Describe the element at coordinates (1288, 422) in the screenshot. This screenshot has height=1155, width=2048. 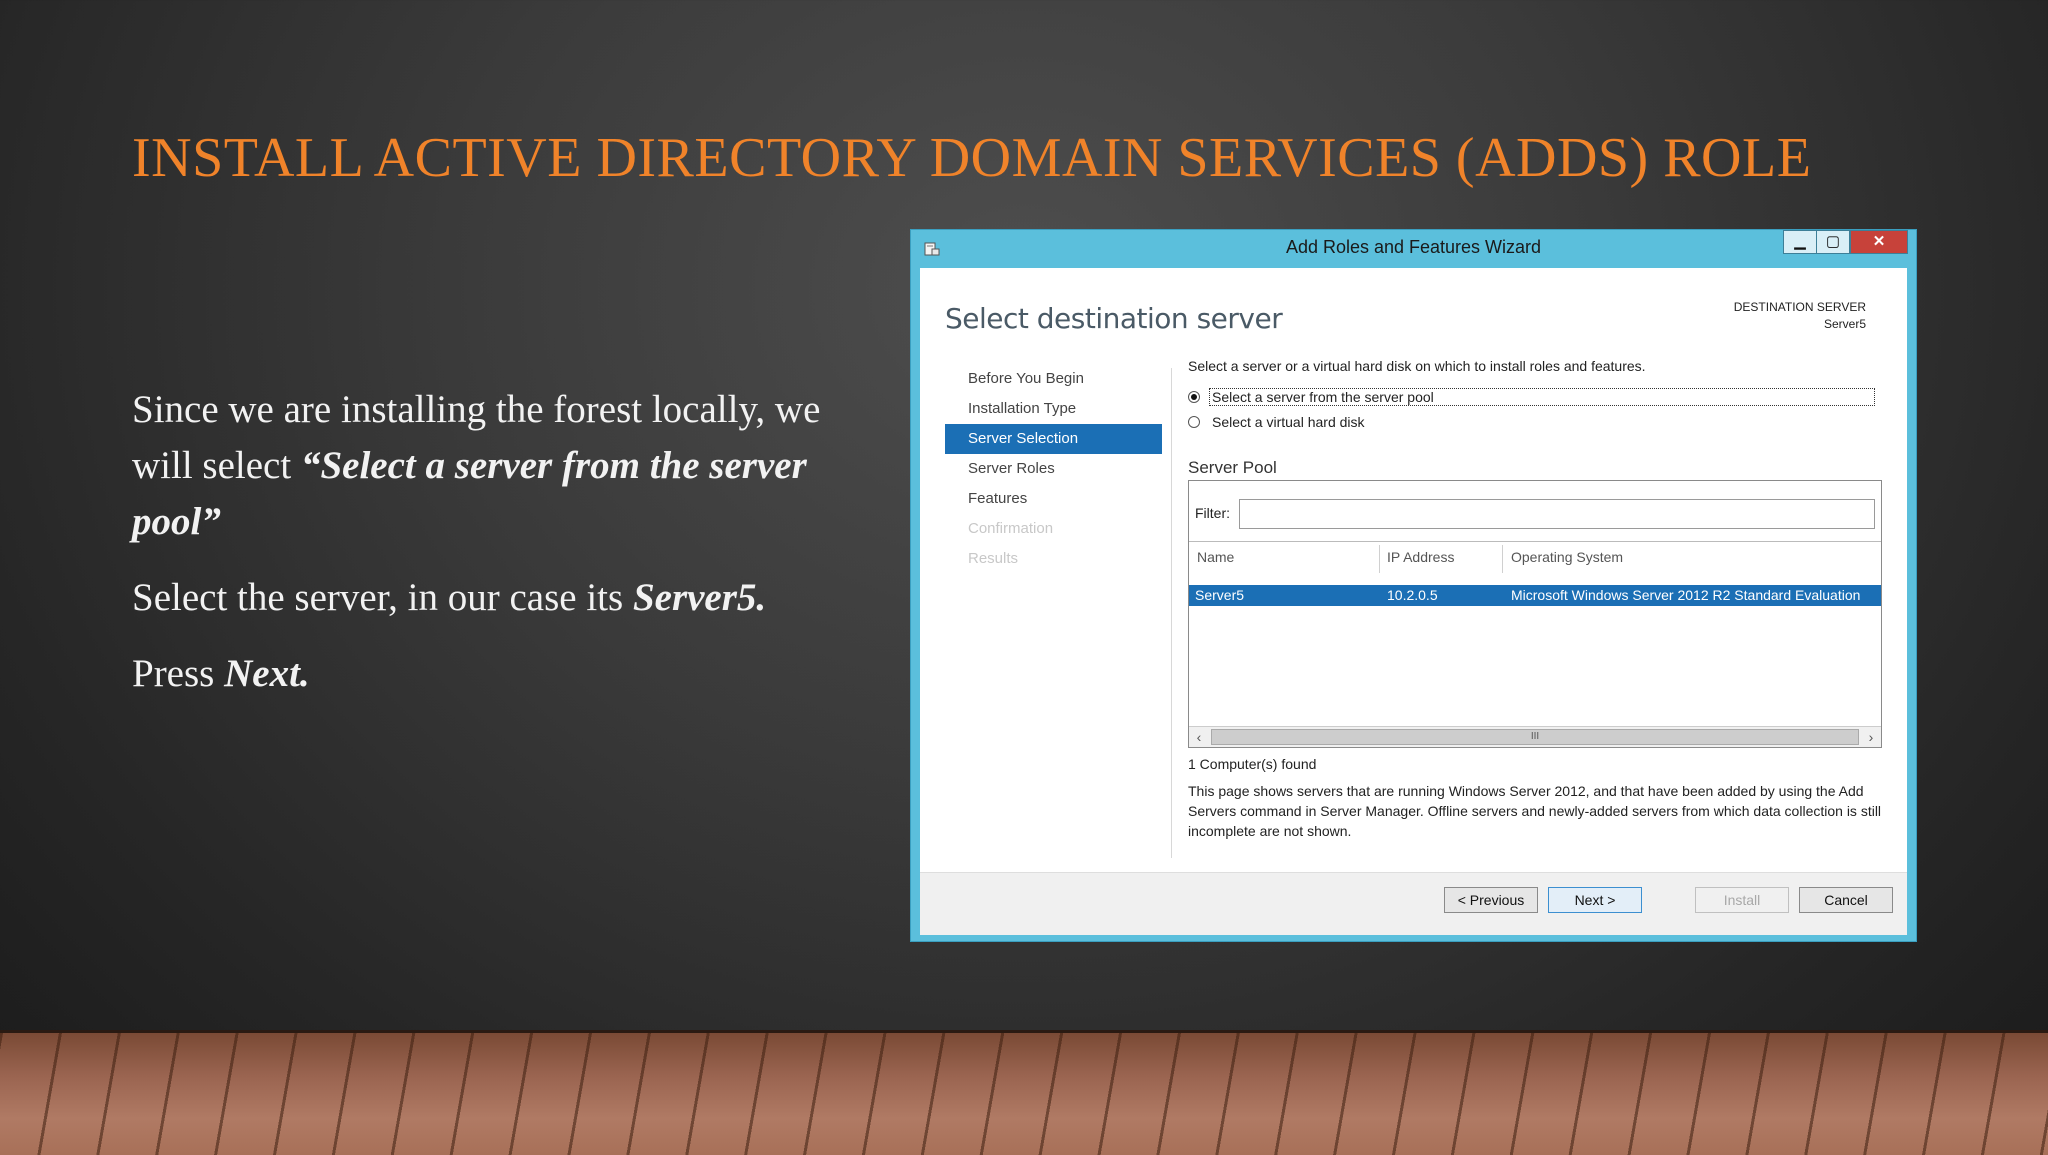
I see `radio-virtual-hard-disk-label: Select a virtual hard disk` at that location.